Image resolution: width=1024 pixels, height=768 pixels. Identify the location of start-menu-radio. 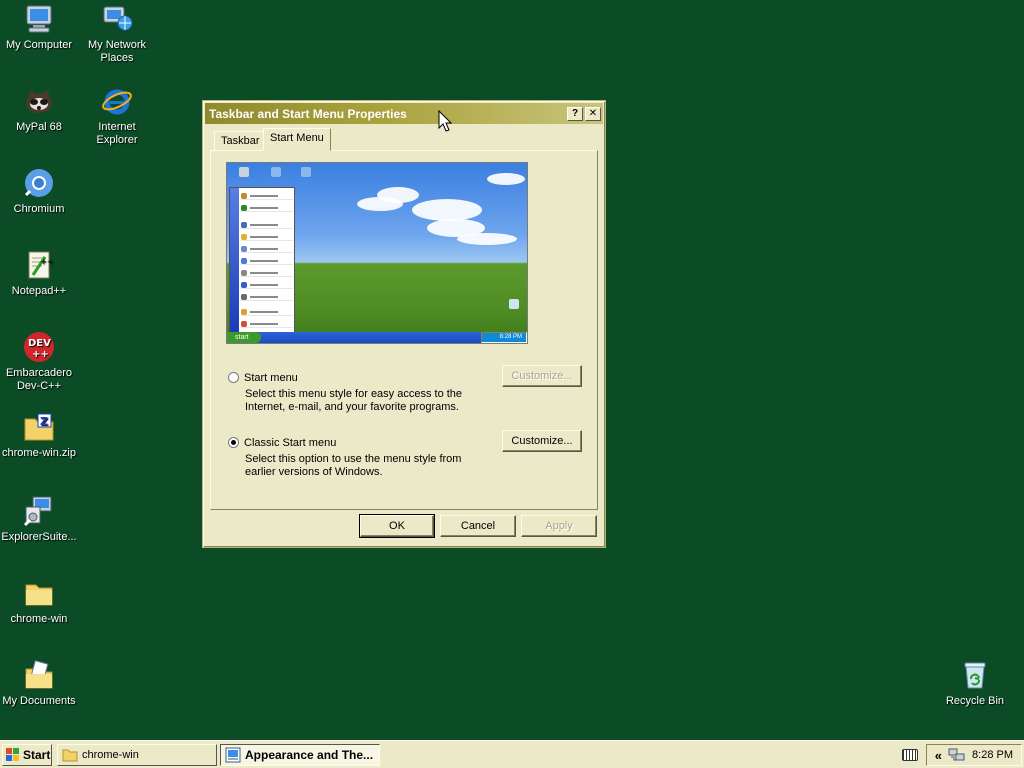
(233, 377).